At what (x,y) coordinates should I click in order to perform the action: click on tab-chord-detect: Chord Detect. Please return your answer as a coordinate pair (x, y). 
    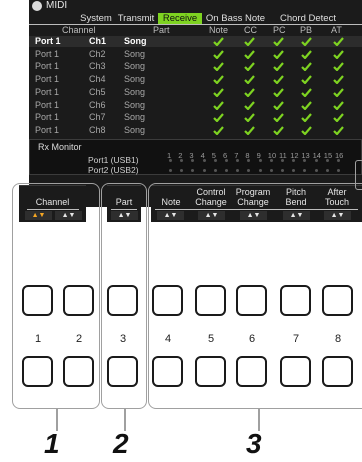
    Looking at the image, I should click on (308, 18).